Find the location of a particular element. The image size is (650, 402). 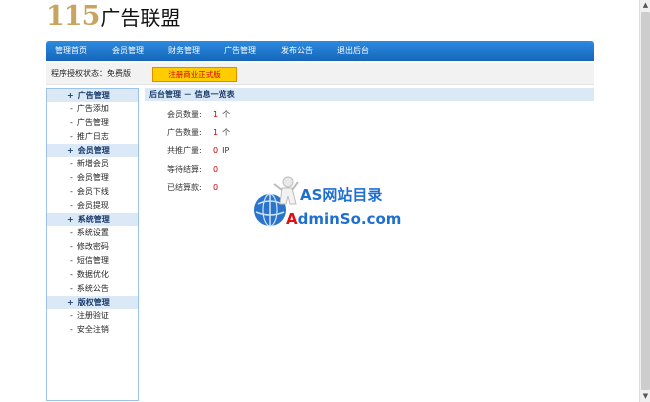

nav-item-announce: 发布公告 is located at coordinates (297, 51).